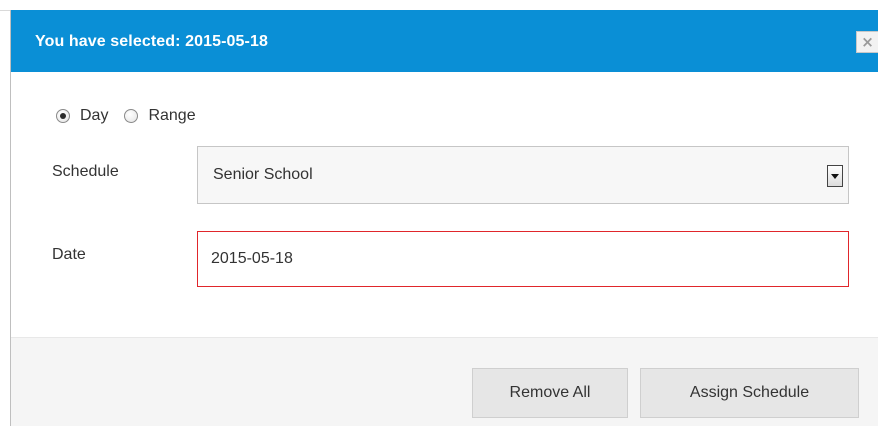 This screenshot has height=426, width=878. What do you see at coordinates (444, 41) in the screenshot?
I see `dialog-header: You have selected: 2015-05-18 ×` at bounding box center [444, 41].